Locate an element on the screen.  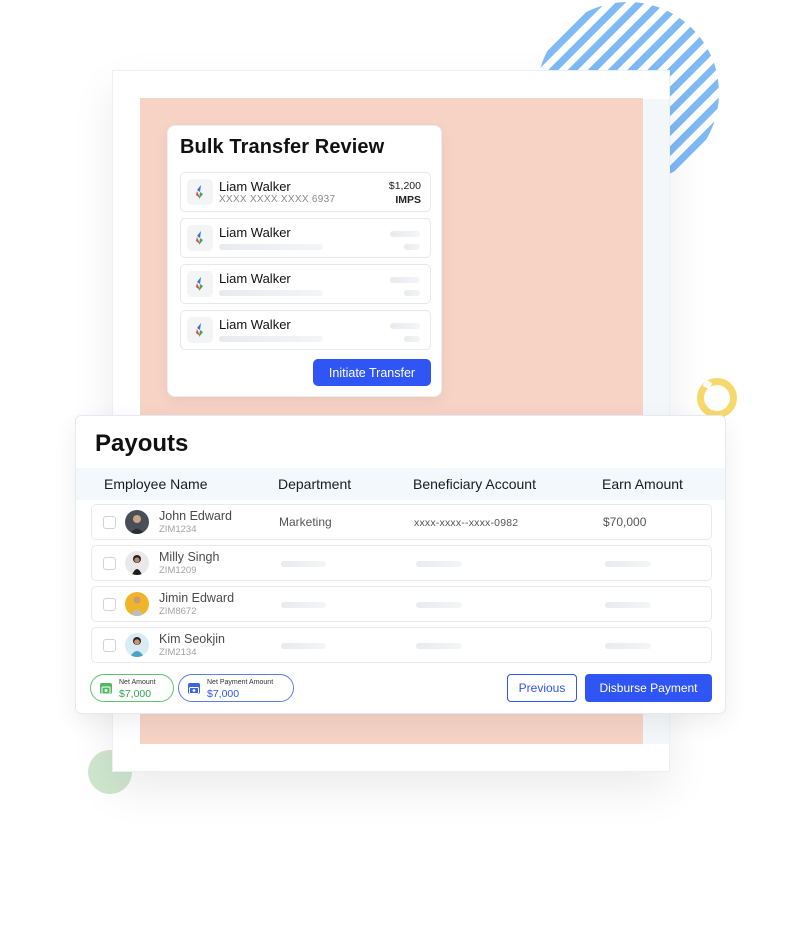
column-header-beneficiary-account: Beneficiary Account is located at coordinates (474, 484).